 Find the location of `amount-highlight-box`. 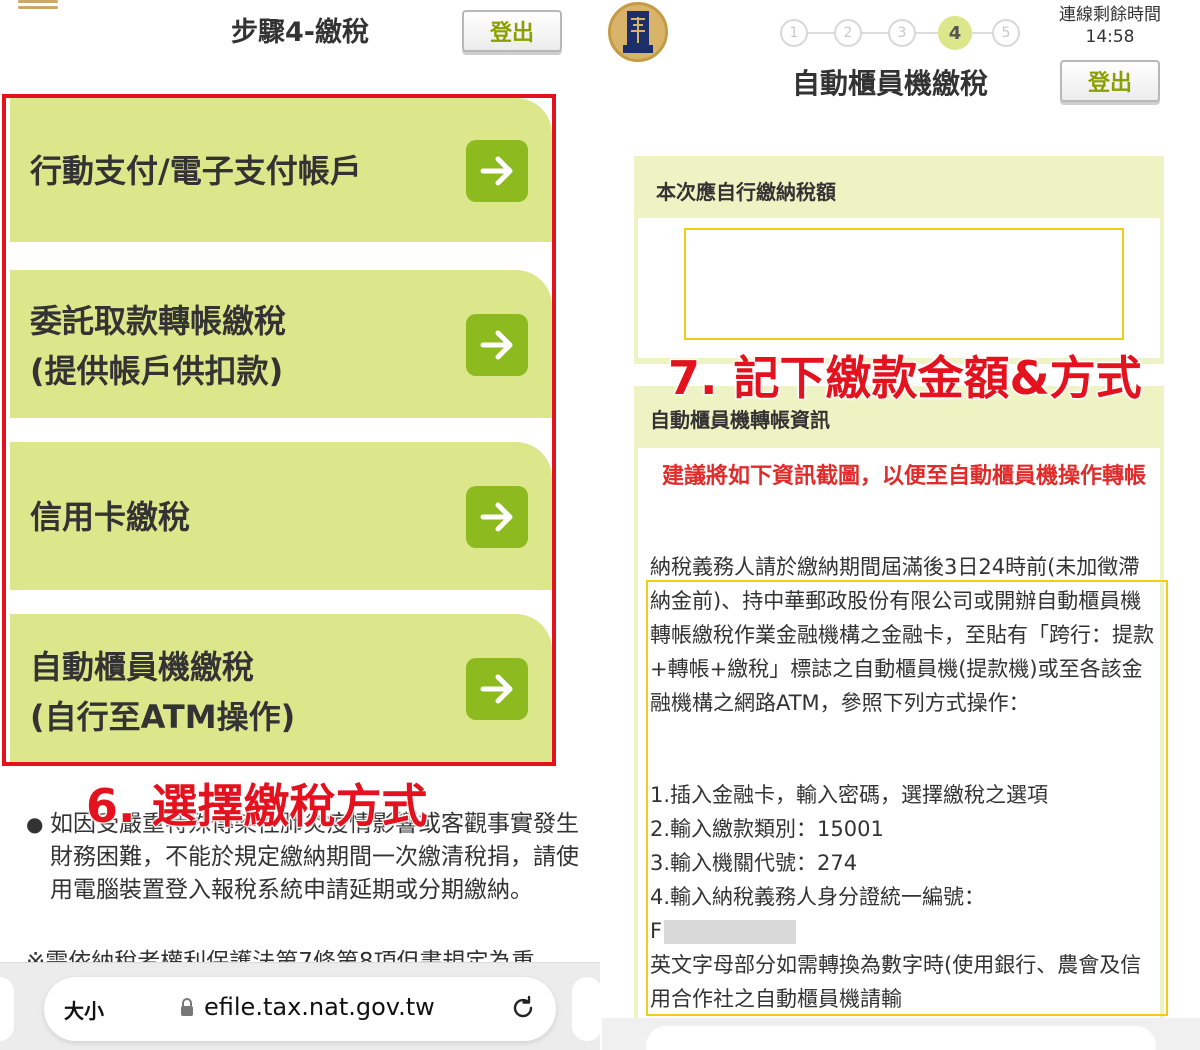

amount-highlight-box is located at coordinates (904, 284).